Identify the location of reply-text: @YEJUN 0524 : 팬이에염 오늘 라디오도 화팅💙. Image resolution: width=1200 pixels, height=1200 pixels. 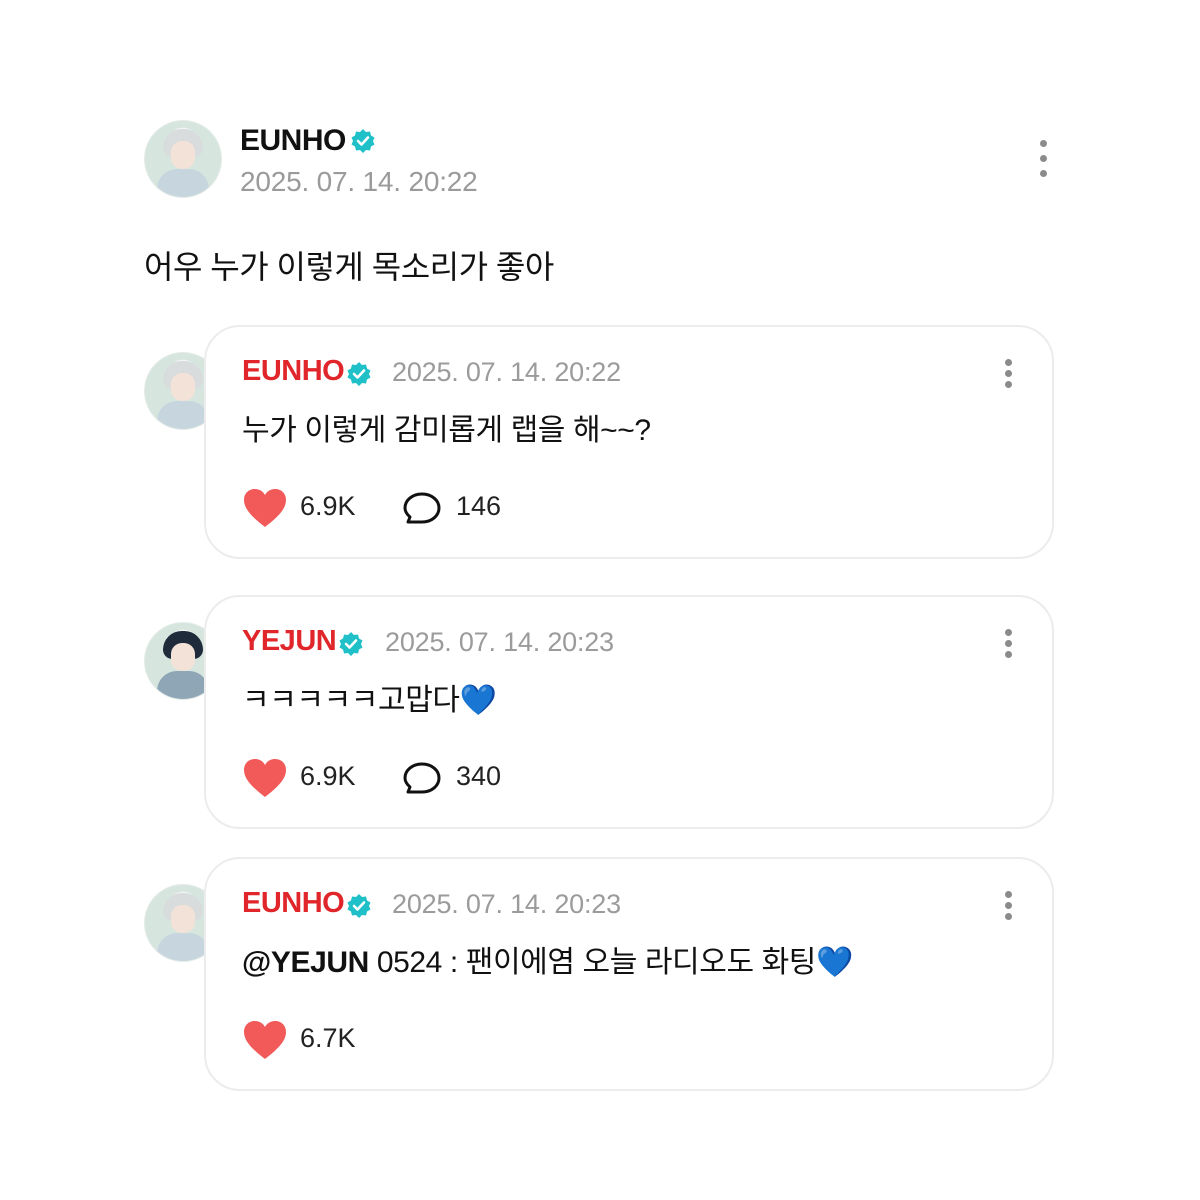
(547, 962).